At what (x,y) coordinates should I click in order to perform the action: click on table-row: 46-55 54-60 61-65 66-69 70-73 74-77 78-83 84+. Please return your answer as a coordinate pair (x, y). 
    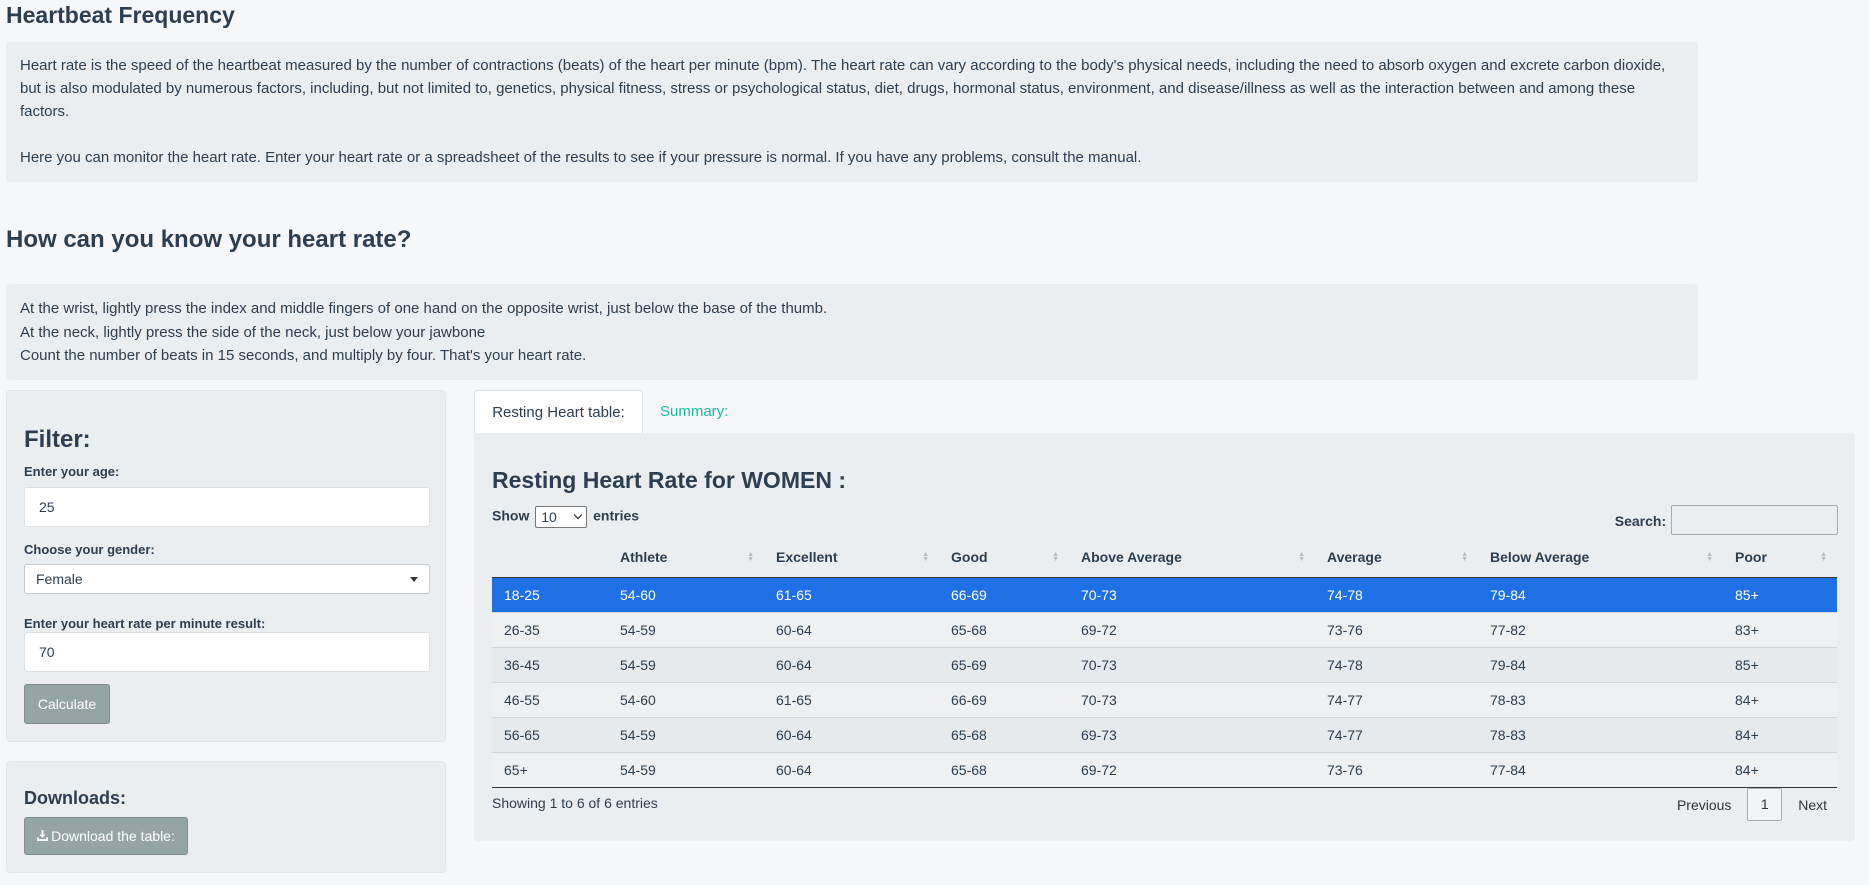
    Looking at the image, I should click on (1164, 699).